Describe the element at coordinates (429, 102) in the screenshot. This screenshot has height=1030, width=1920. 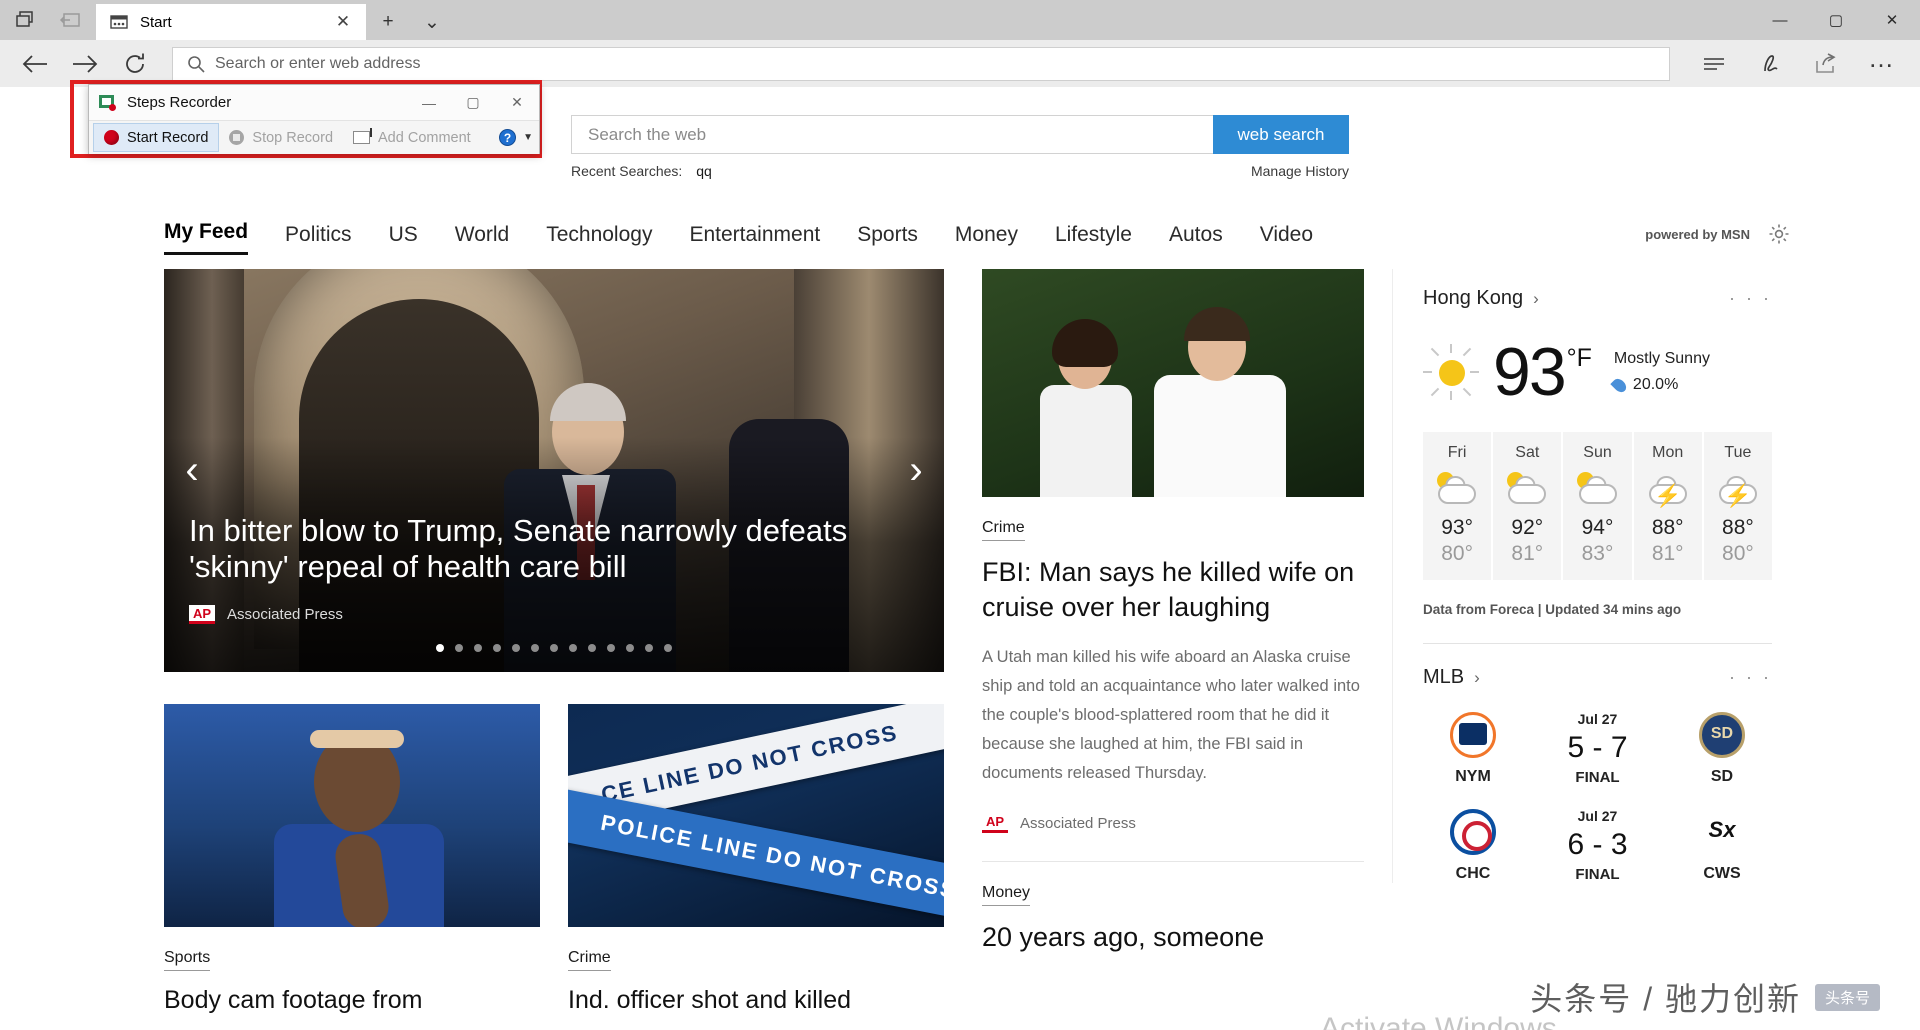
I see `steps-recorder-minimize-button: —` at that location.